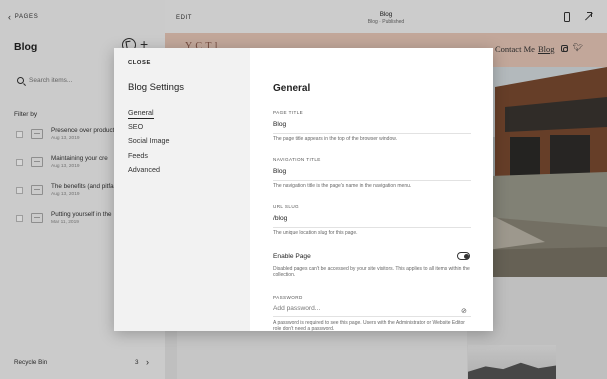  What do you see at coordinates (138, 155) in the screenshot?
I see `tab-feeds: Feeds` at bounding box center [138, 155].